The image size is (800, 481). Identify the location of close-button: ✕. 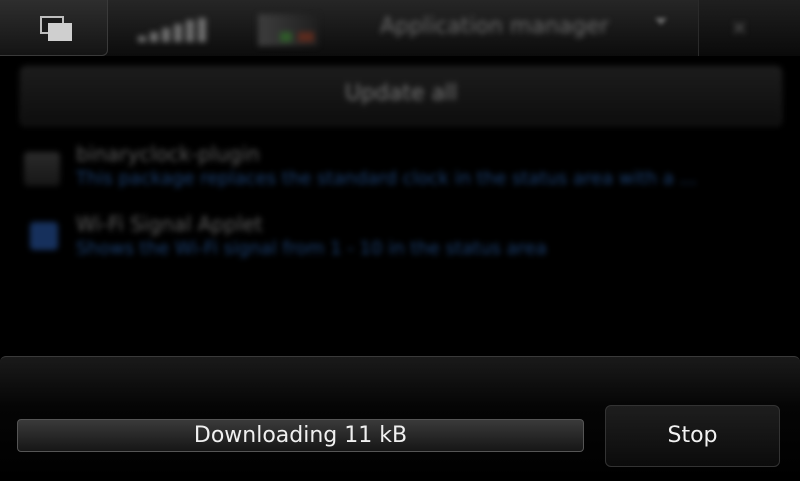
(749, 28).